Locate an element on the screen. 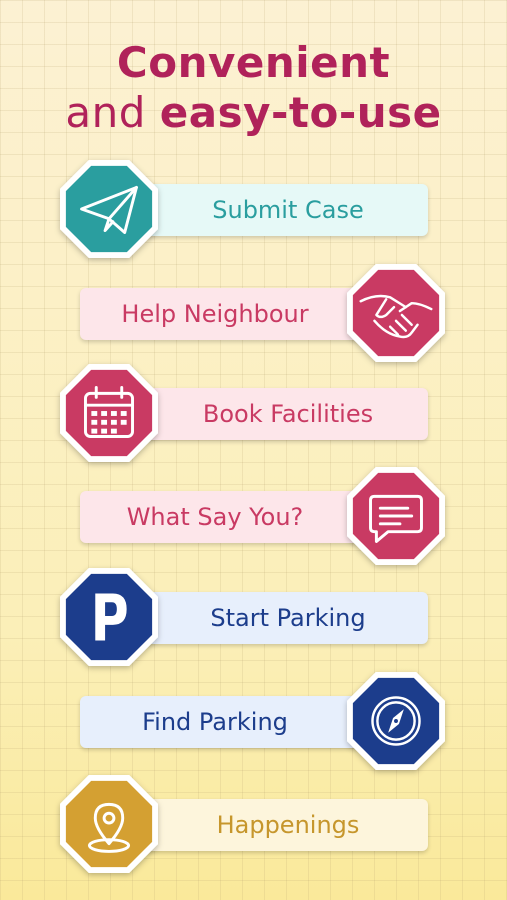 Image resolution: width=507 pixels, height=900 pixels. feature-book-facilities: Book Facilities is located at coordinates (253, 414).